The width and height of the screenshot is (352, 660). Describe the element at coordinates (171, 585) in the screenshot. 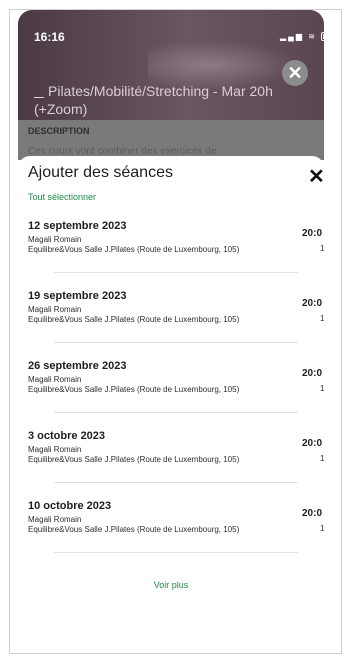

I see `see-more-link: Voir plus` at that location.